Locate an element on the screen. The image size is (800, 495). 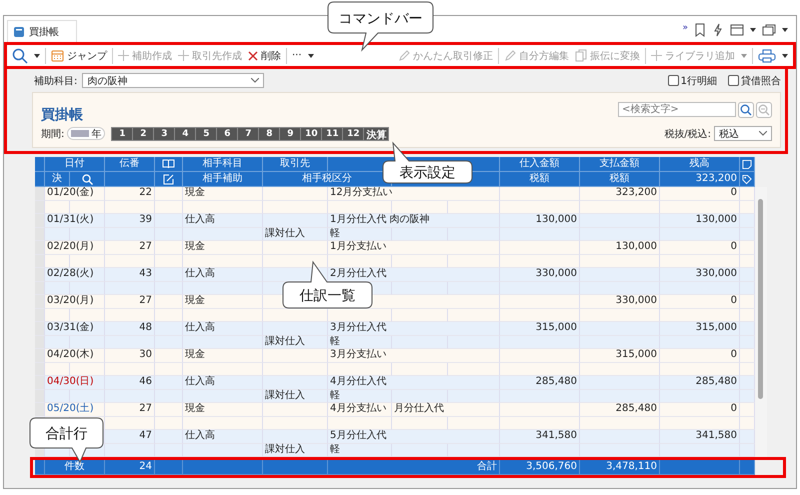
field-label: 期間: is located at coordinates (52, 134).